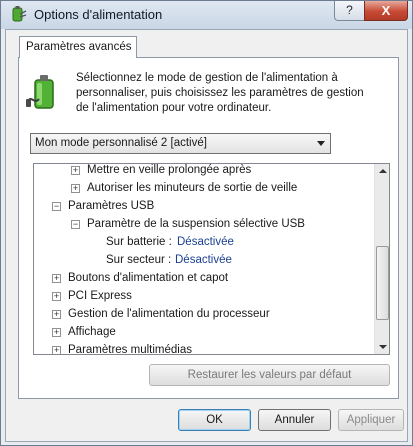  Describe the element at coordinates (294, 420) in the screenshot. I see `cancel-button: Annuler` at that location.